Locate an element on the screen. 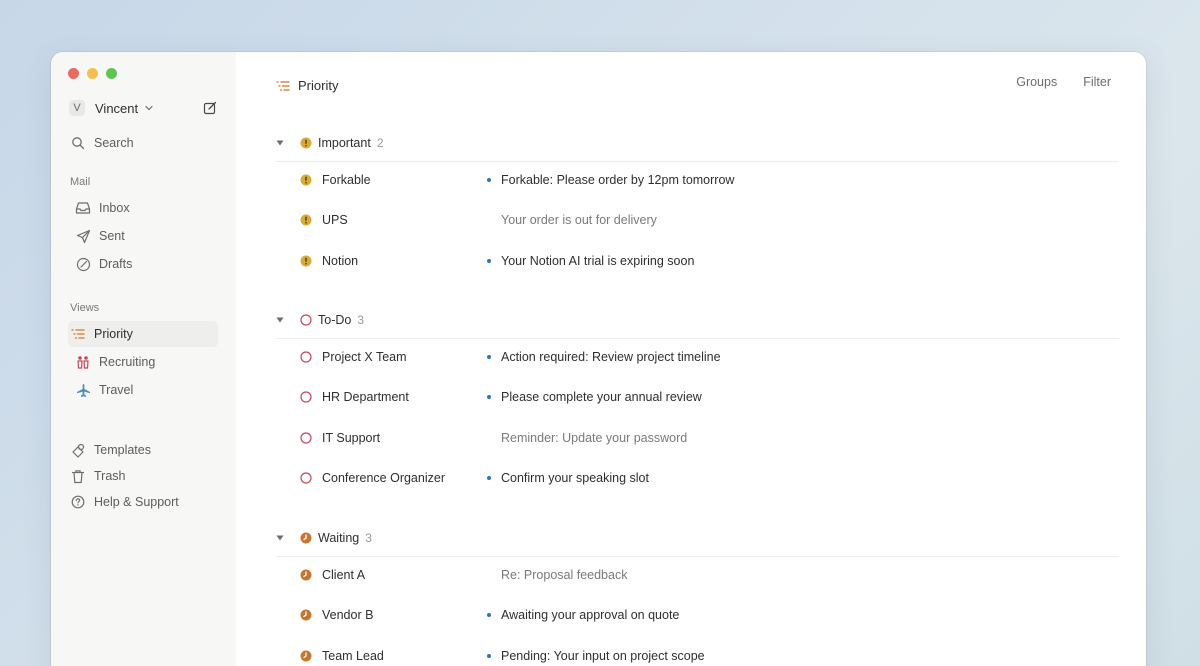 Image resolution: width=1200 pixels, height=666 pixels. email-subject: Reminder: Update your password is located at coordinates (594, 437).